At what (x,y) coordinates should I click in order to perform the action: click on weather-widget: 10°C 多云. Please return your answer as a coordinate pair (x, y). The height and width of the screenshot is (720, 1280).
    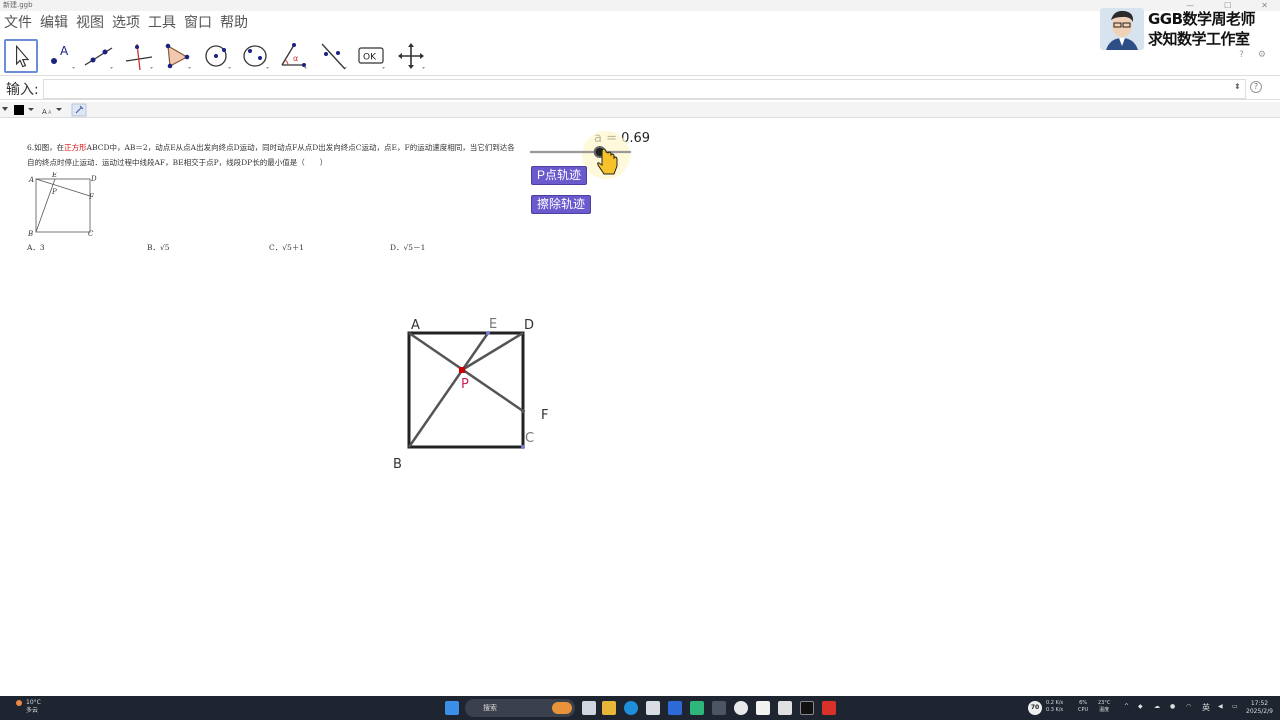
    Looking at the image, I should click on (33, 707).